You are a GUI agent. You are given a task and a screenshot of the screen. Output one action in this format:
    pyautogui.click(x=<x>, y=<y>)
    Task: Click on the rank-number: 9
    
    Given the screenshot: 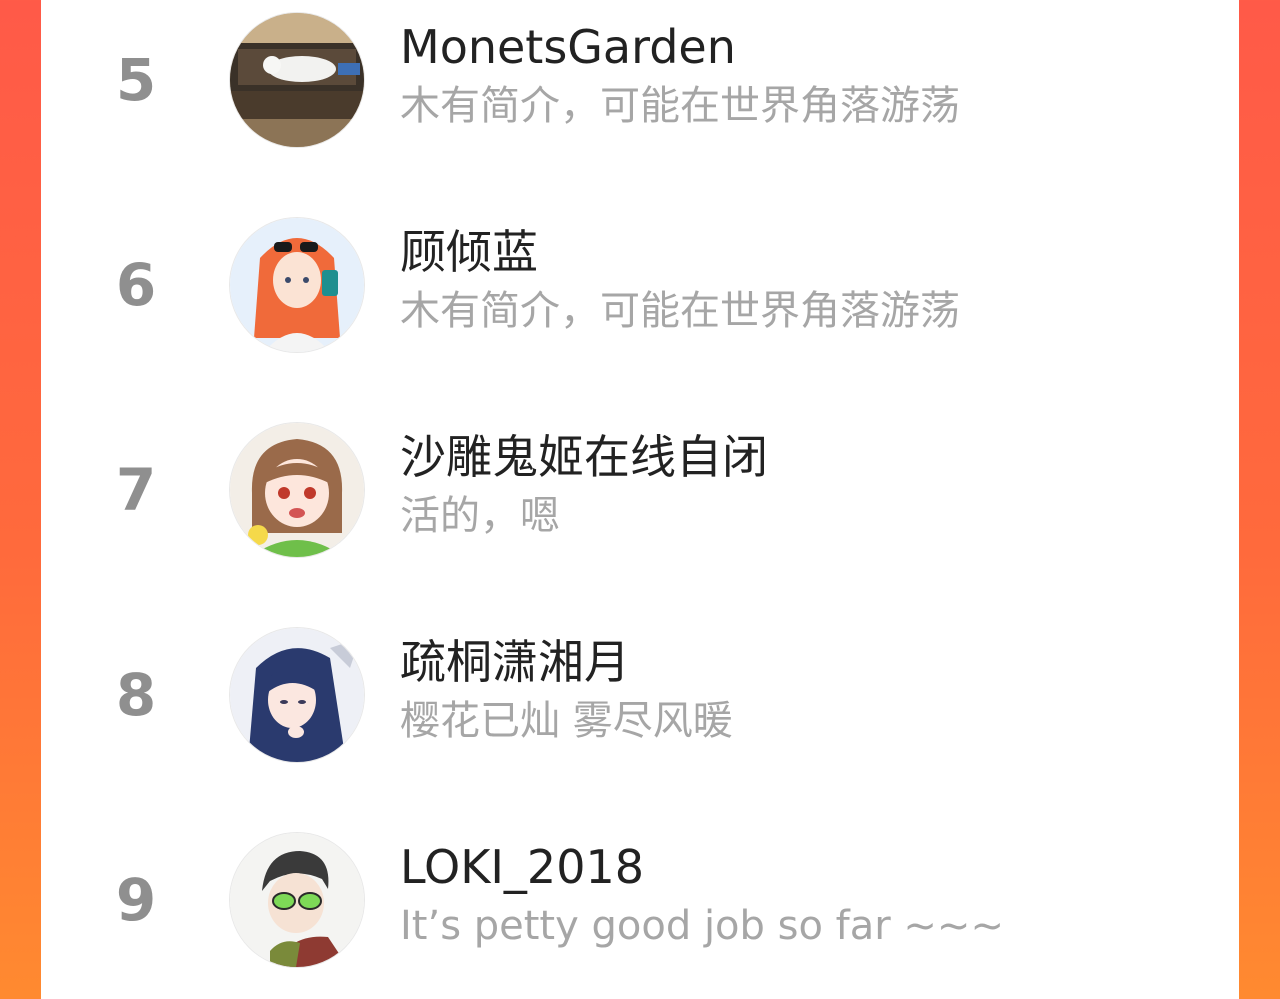 What is the action you would take?
    pyautogui.click(x=136, y=900)
    